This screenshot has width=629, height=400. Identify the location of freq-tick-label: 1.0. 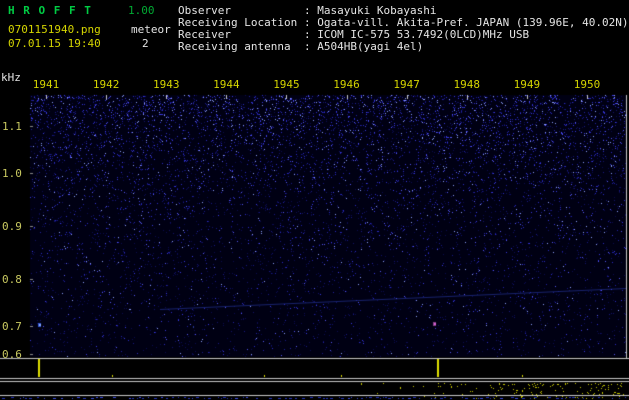
(12, 173).